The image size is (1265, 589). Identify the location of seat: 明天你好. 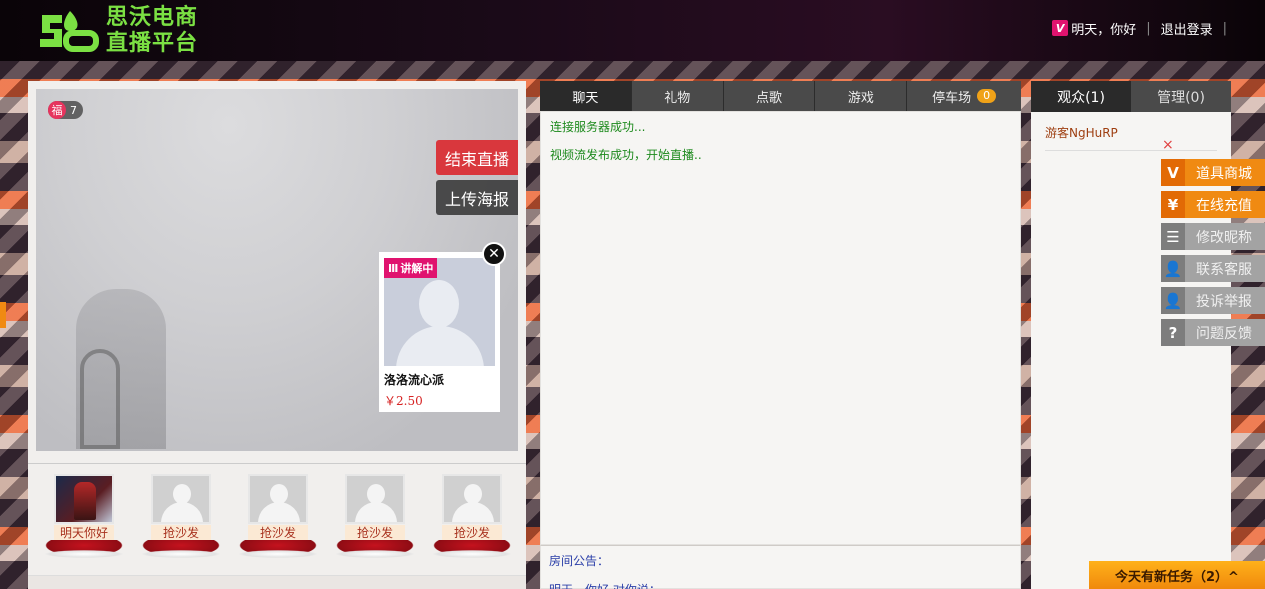
(84, 519).